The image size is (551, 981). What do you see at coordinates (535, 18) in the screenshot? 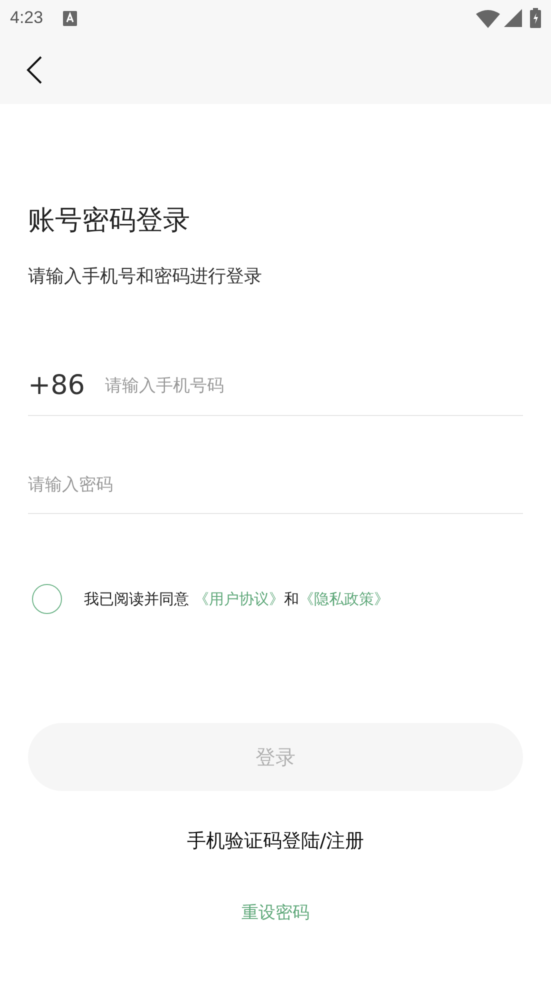
I see `battery-icon` at bounding box center [535, 18].